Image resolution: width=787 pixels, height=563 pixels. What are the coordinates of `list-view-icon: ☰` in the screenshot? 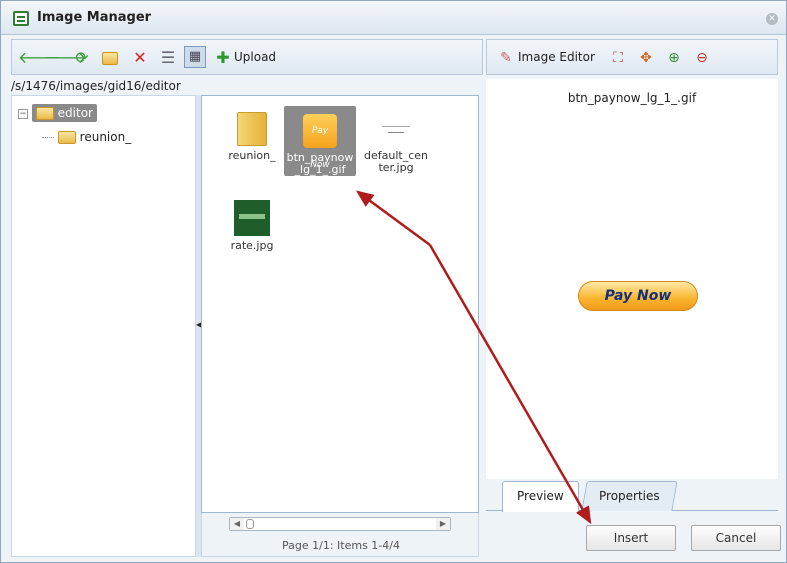 It's located at (168, 58).